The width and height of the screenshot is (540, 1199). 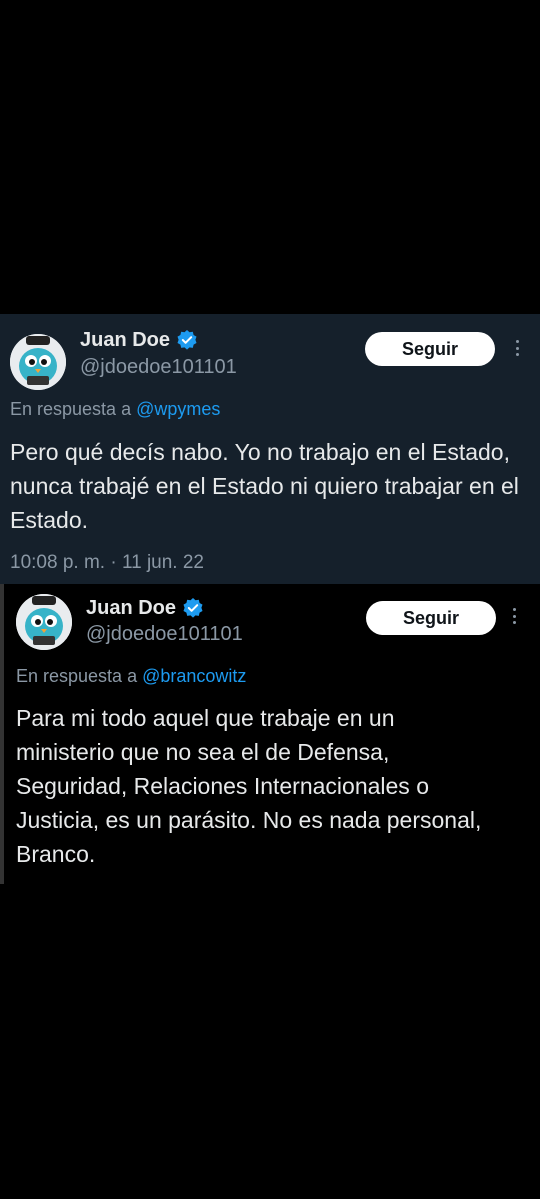 I want to click on reply-mention-link: @wpymes, so click(x=178, y=409).